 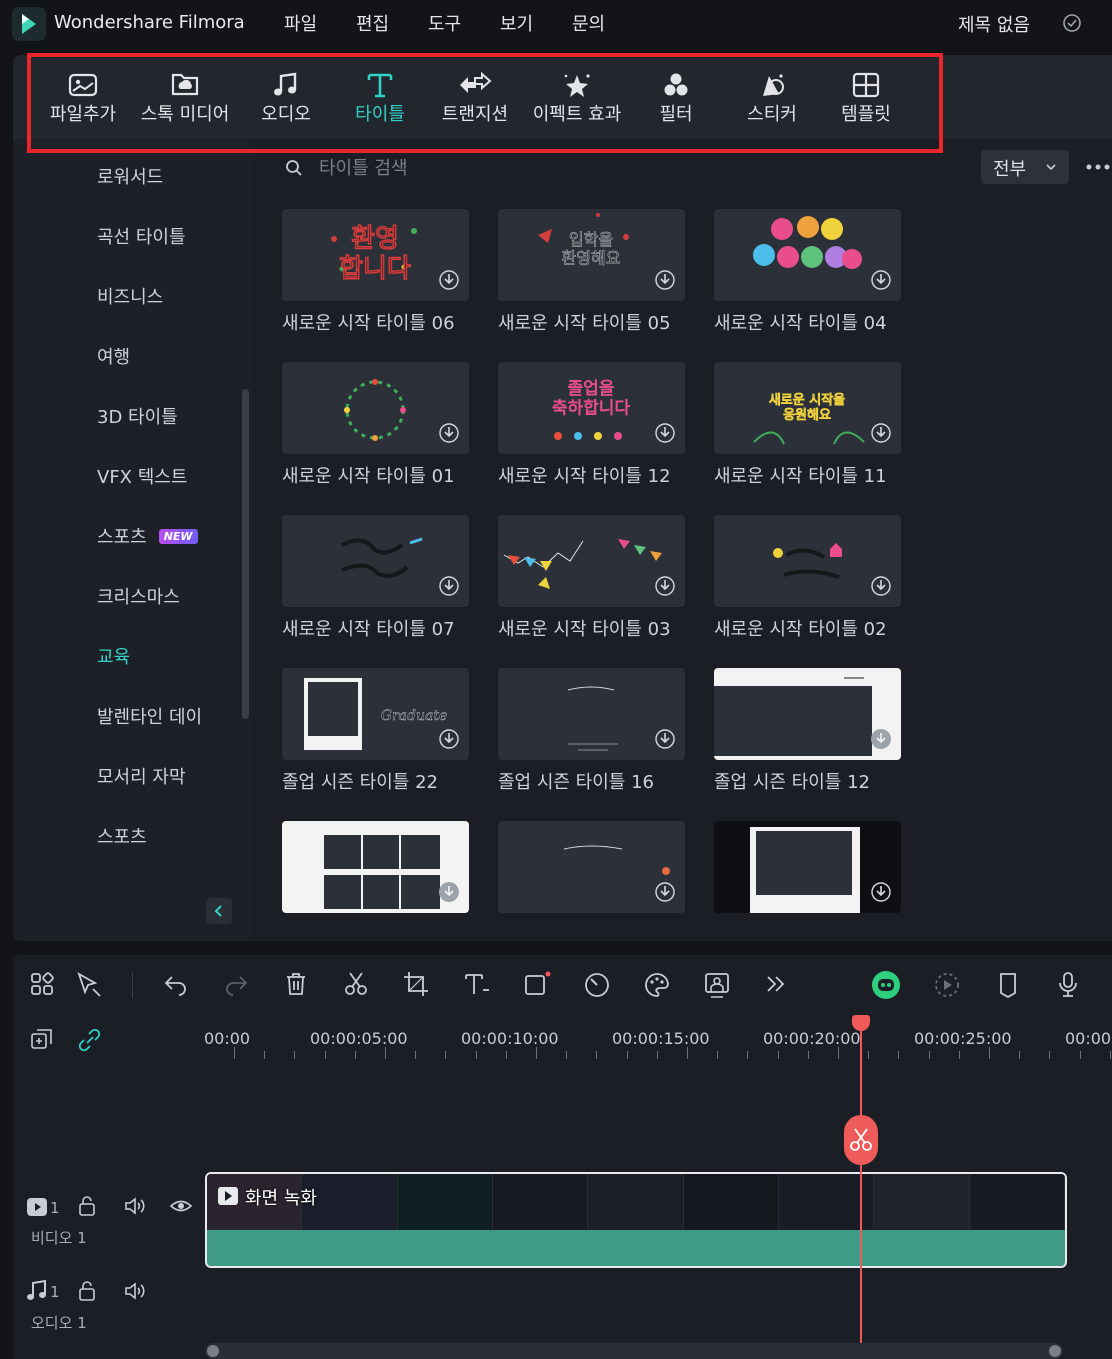 What do you see at coordinates (147, 536) in the screenshot?
I see `sidebar-item-sports: 스포츠 NEW` at bounding box center [147, 536].